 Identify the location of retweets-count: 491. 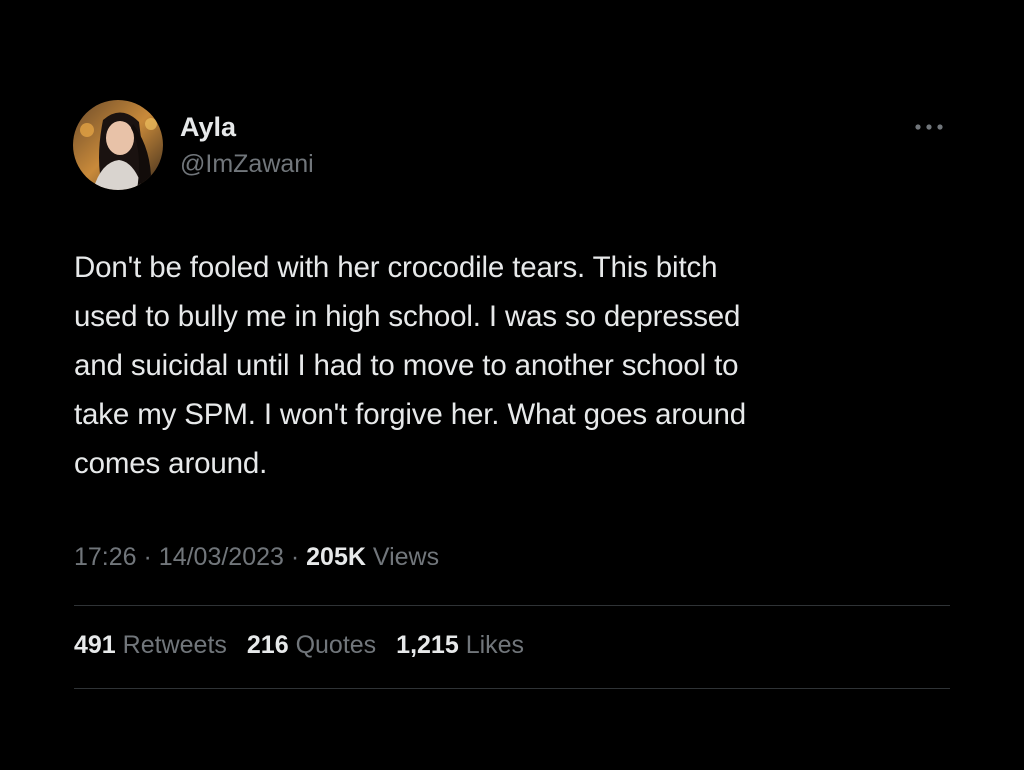
(95, 645).